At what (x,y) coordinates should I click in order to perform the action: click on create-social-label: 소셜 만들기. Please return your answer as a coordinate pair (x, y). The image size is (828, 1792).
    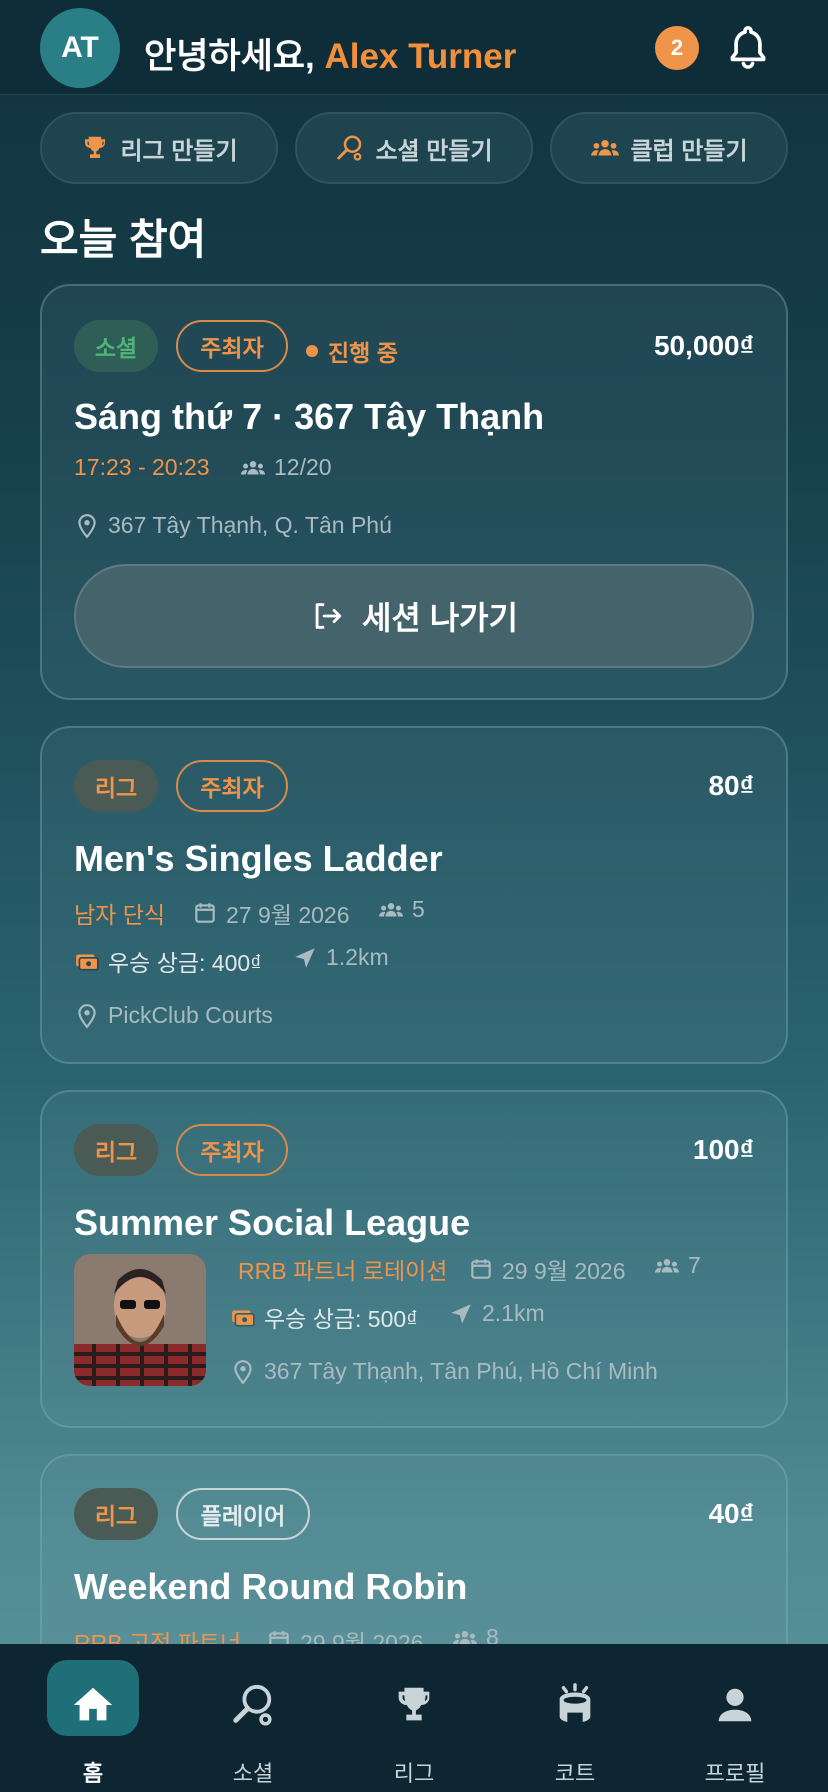
    Looking at the image, I should click on (434, 151).